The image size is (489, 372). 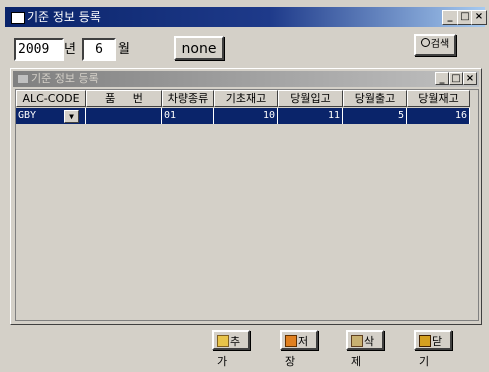 I want to click on year-label: 년, so click(x=70, y=49).